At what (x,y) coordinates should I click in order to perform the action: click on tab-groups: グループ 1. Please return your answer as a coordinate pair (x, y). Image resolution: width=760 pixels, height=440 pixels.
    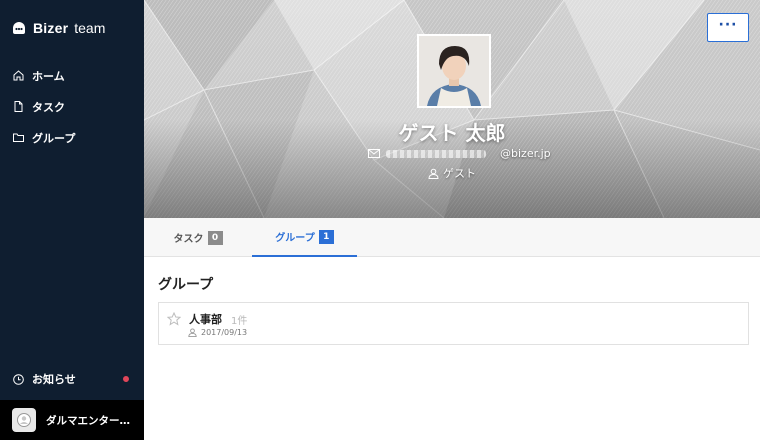
    Looking at the image, I should click on (304, 237).